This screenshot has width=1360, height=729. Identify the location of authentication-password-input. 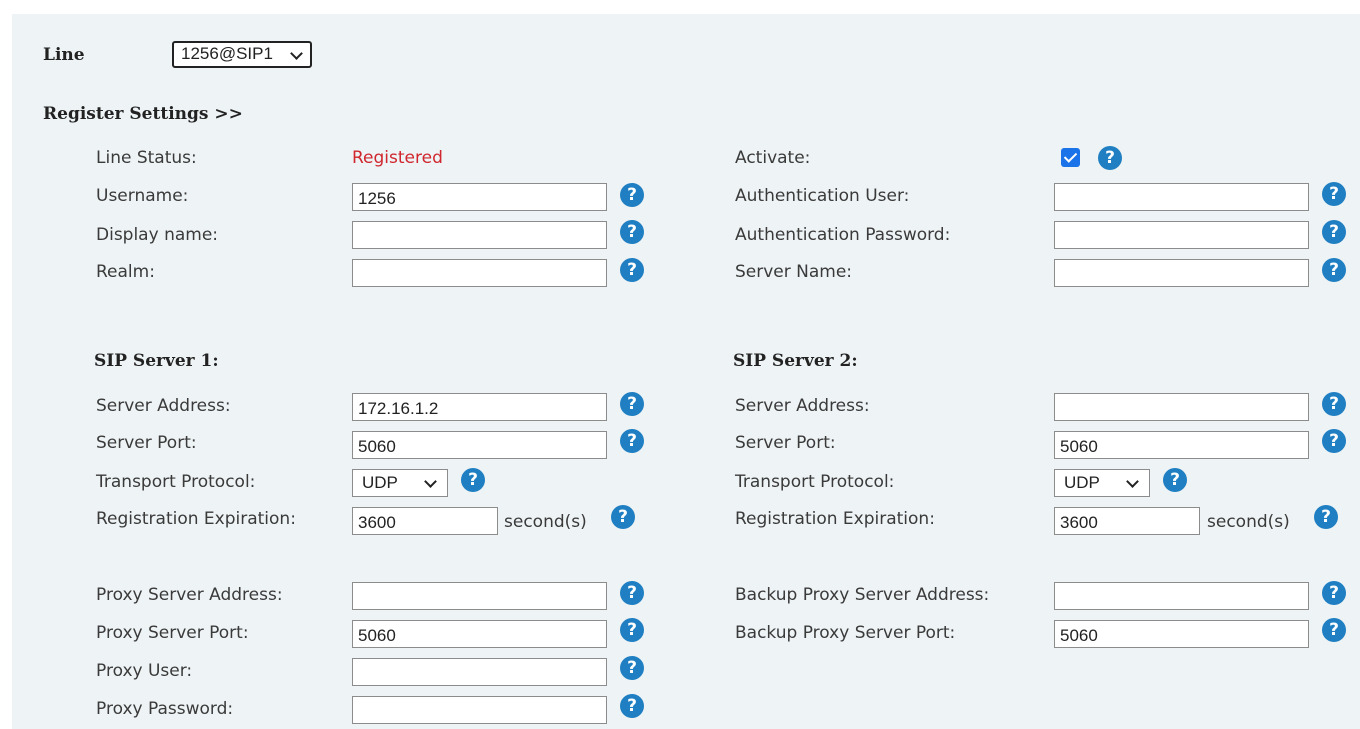
(1181, 235).